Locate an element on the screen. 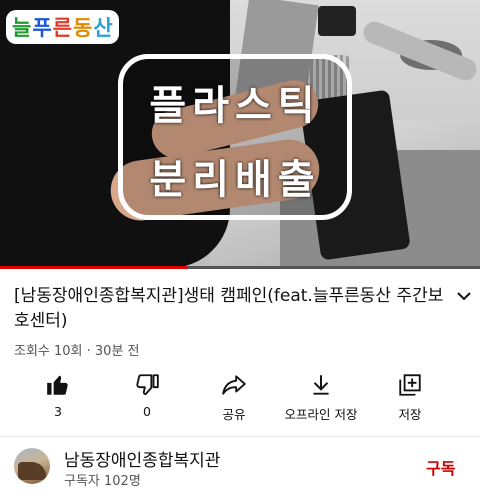 The height and width of the screenshot is (496, 480). video-progress-bar is located at coordinates (240, 267).